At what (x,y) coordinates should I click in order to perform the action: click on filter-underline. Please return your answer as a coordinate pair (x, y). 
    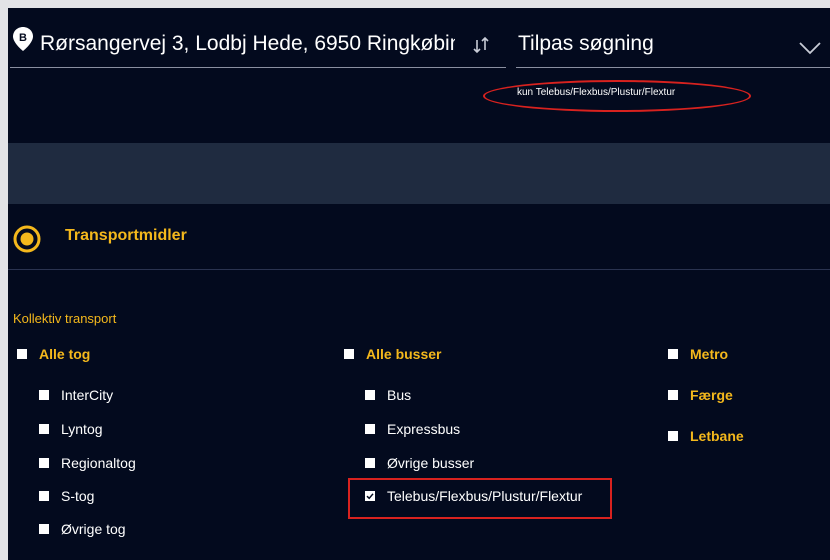
    Looking at the image, I should click on (673, 67).